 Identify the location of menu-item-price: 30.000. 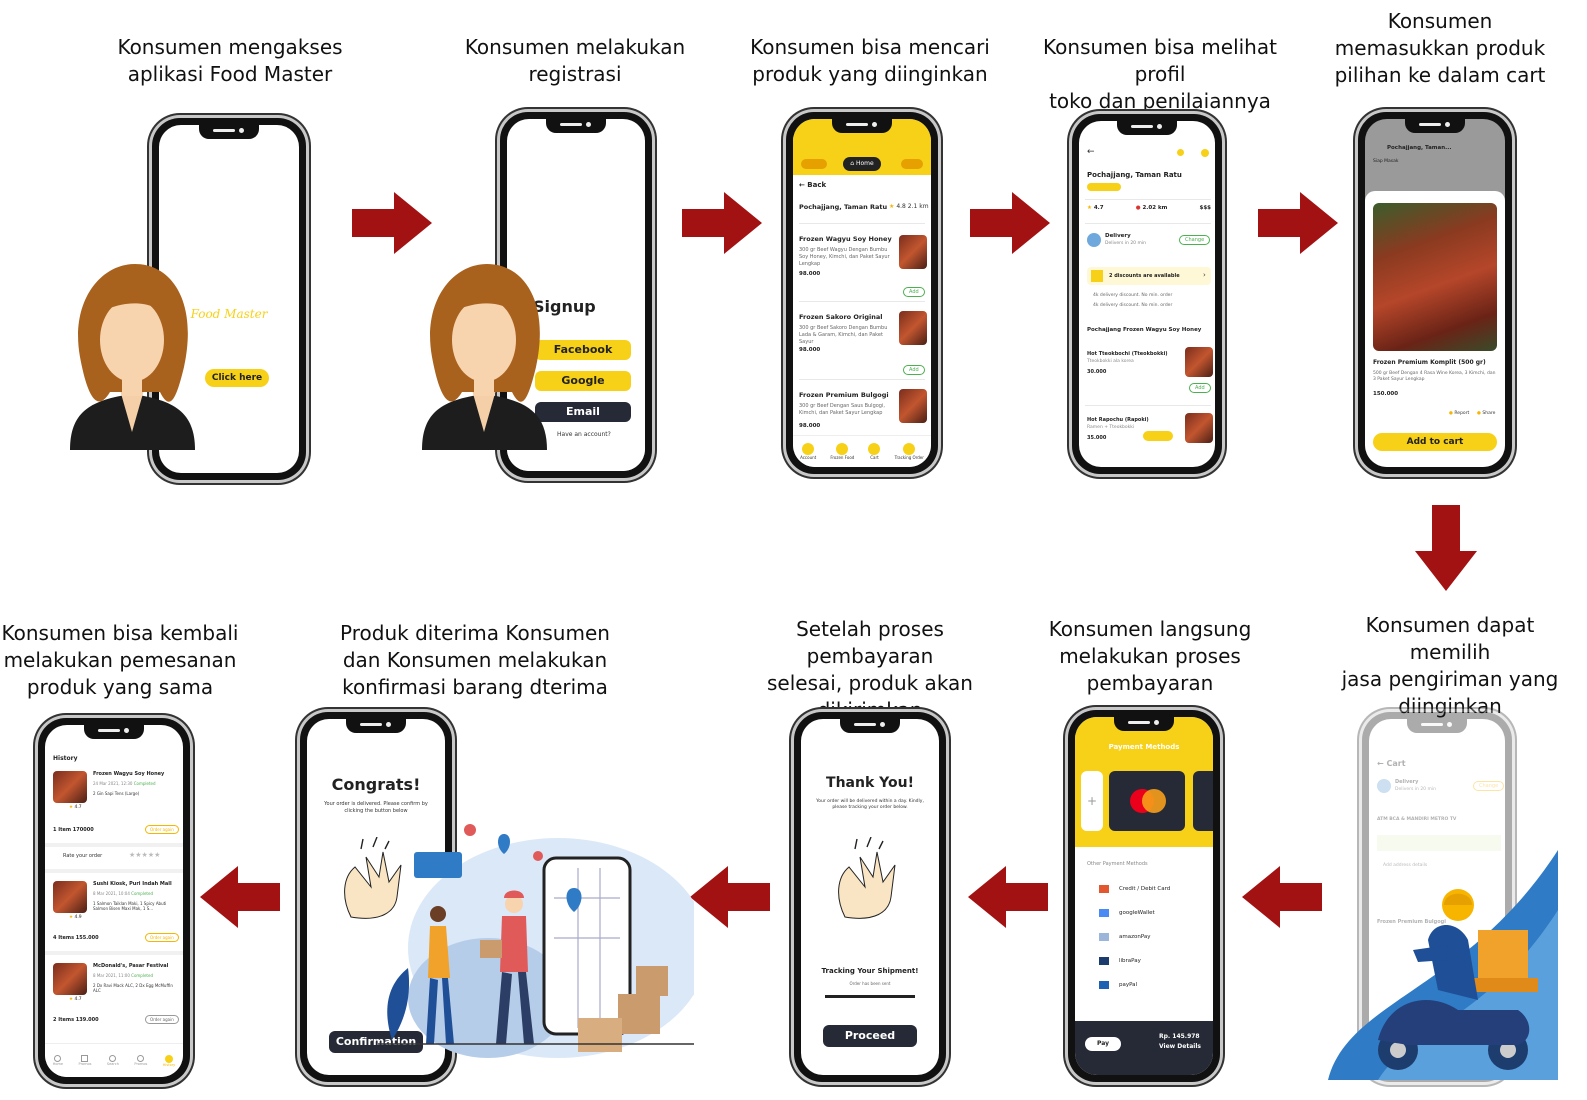
(1097, 372).